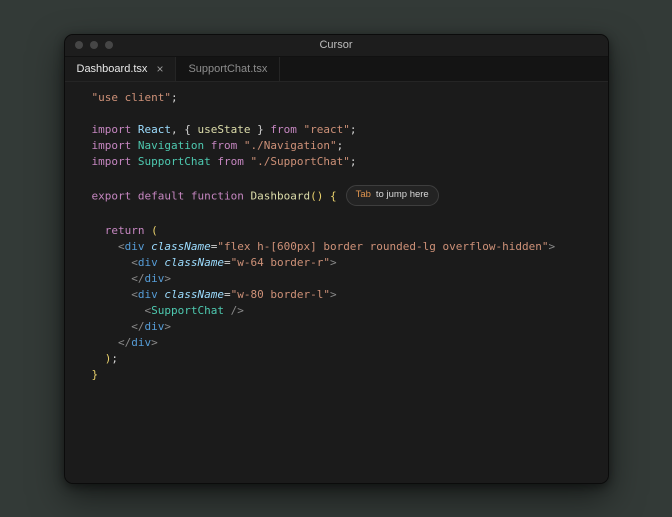  Describe the element at coordinates (346, 98) in the screenshot. I see `code-line: "use client";` at that location.